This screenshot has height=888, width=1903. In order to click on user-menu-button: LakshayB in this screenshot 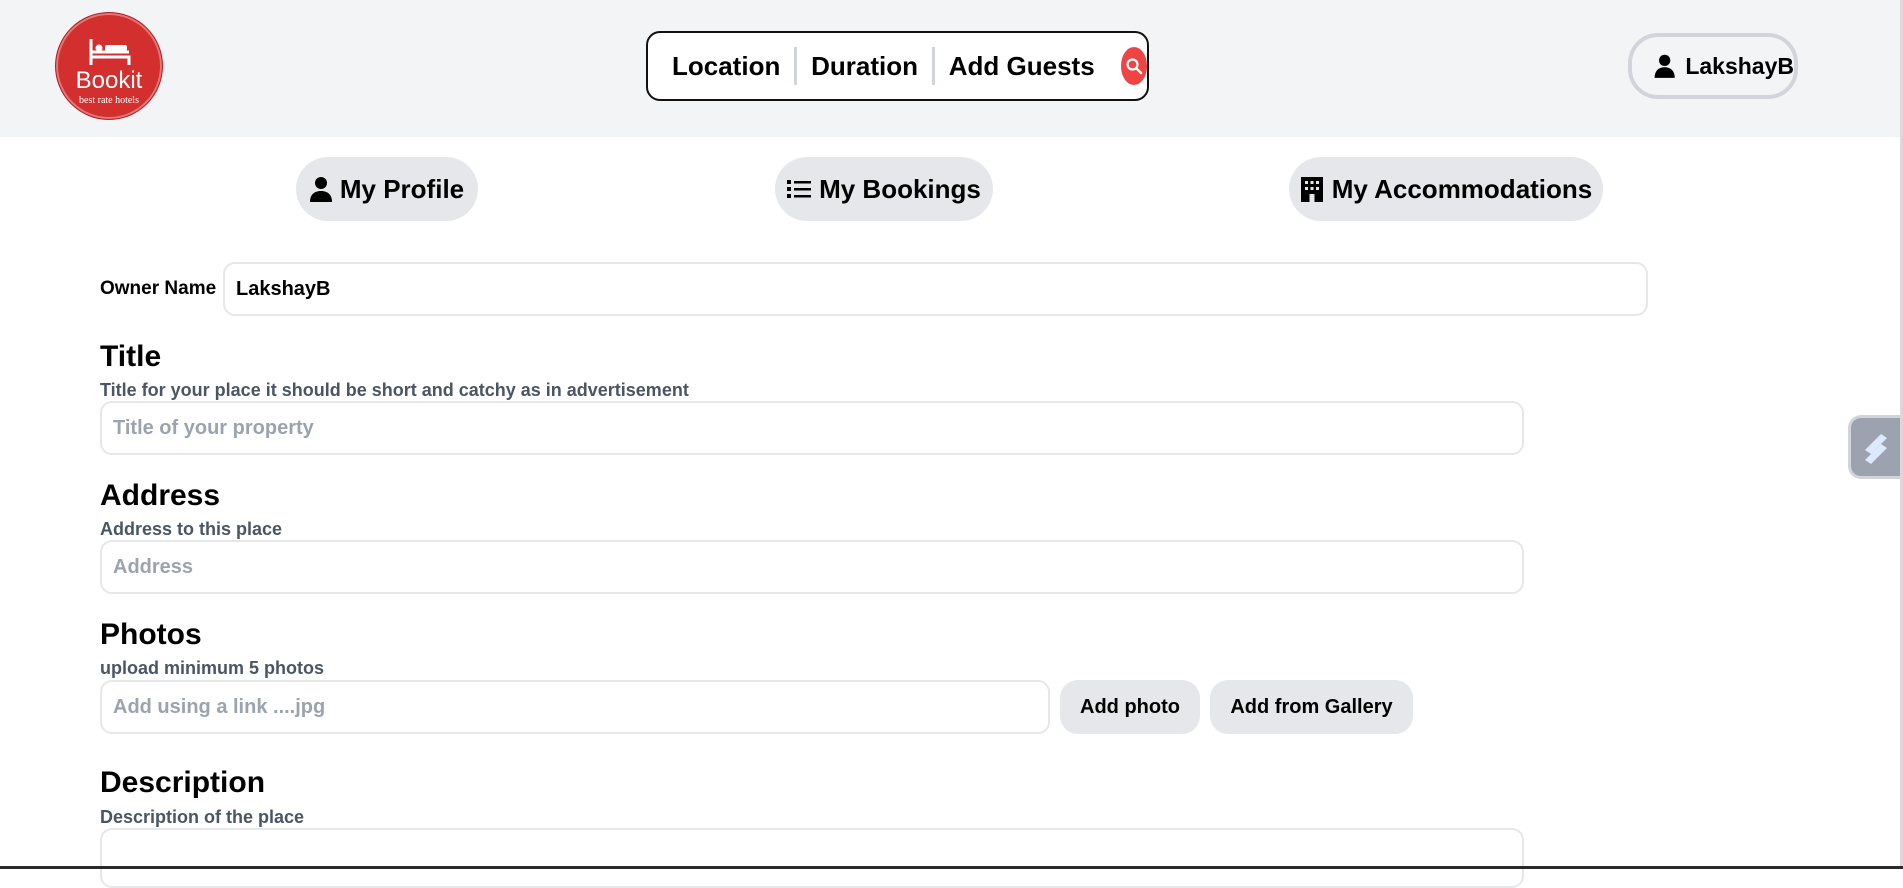, I will do `click(1713, 66)`.